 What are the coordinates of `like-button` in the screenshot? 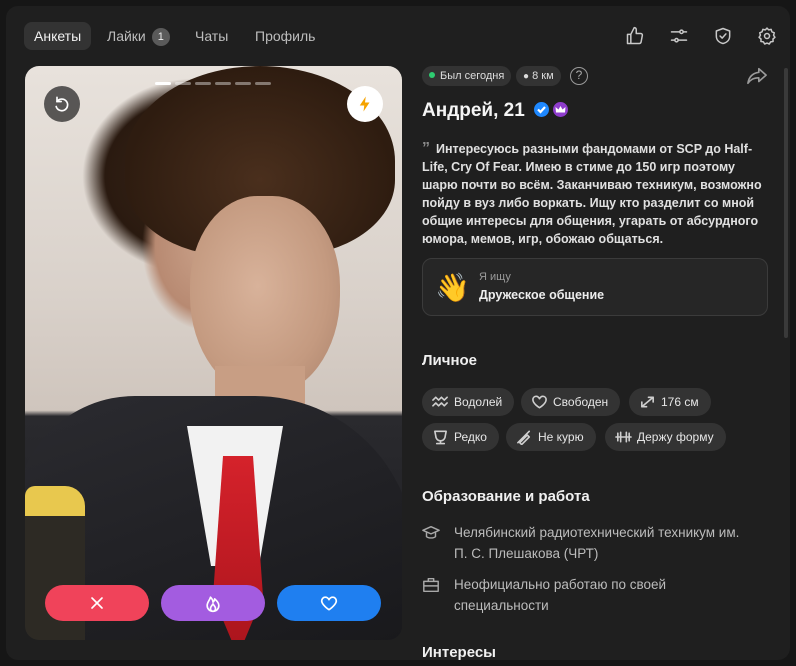 It's located at (329, 603).